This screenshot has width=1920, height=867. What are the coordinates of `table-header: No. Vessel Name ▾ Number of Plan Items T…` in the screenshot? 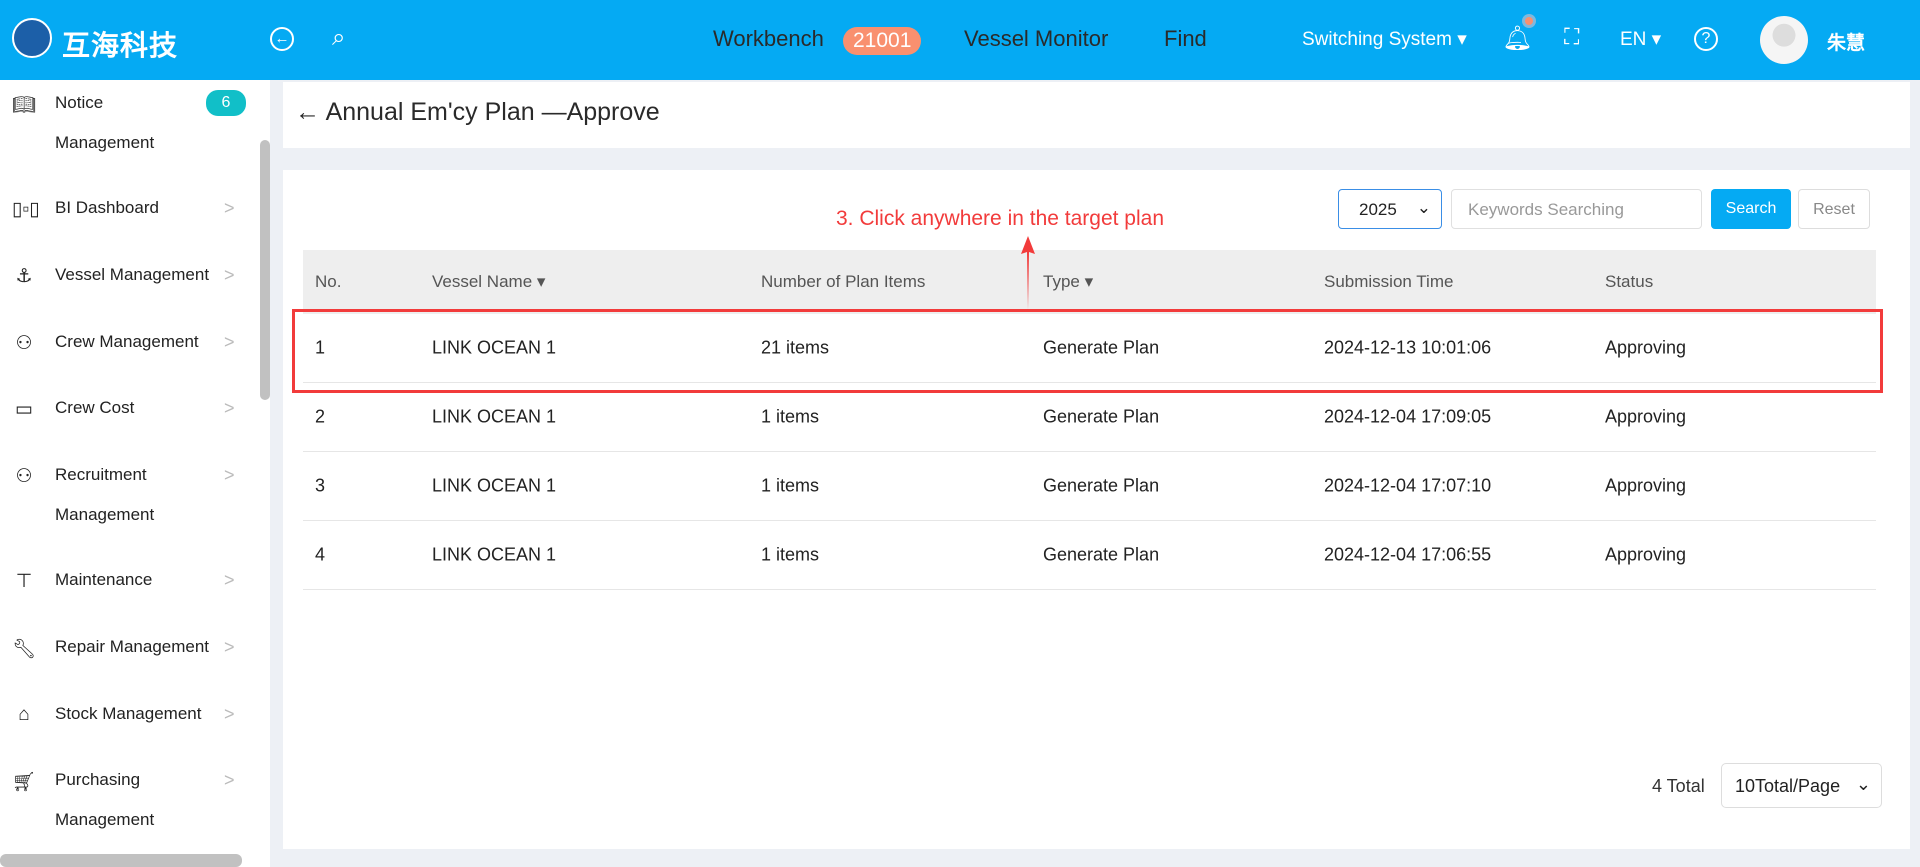 It's located at (1089, 282).